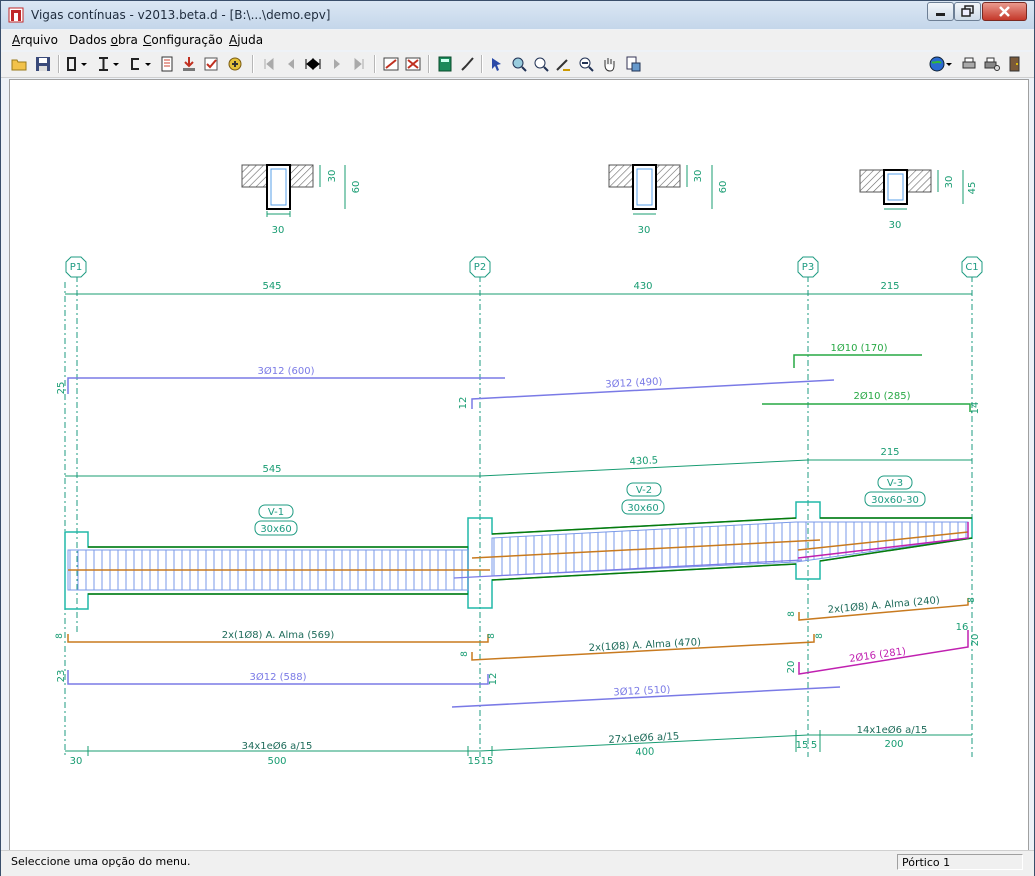  Describe the element at coordinates (972, 267) in the screenshot. I see `support-c1: C1` at that location.